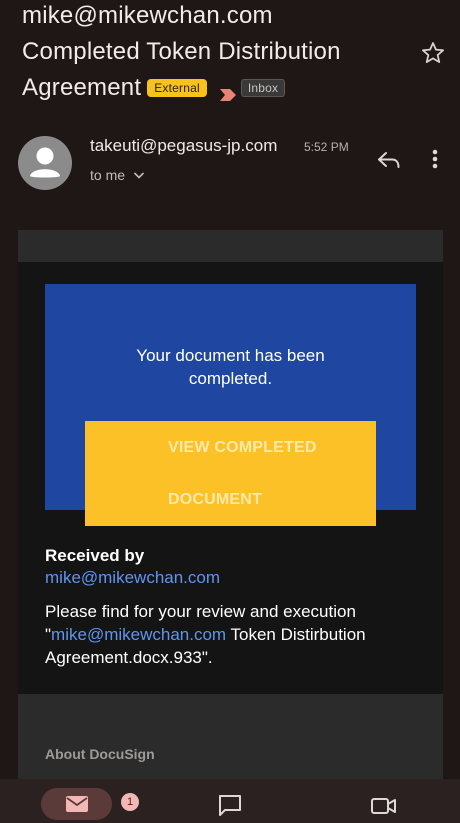  Describe the element at coordinates (215, 499) in the screenshot. I see `view-button-line2: DOCUMENT` at that location.